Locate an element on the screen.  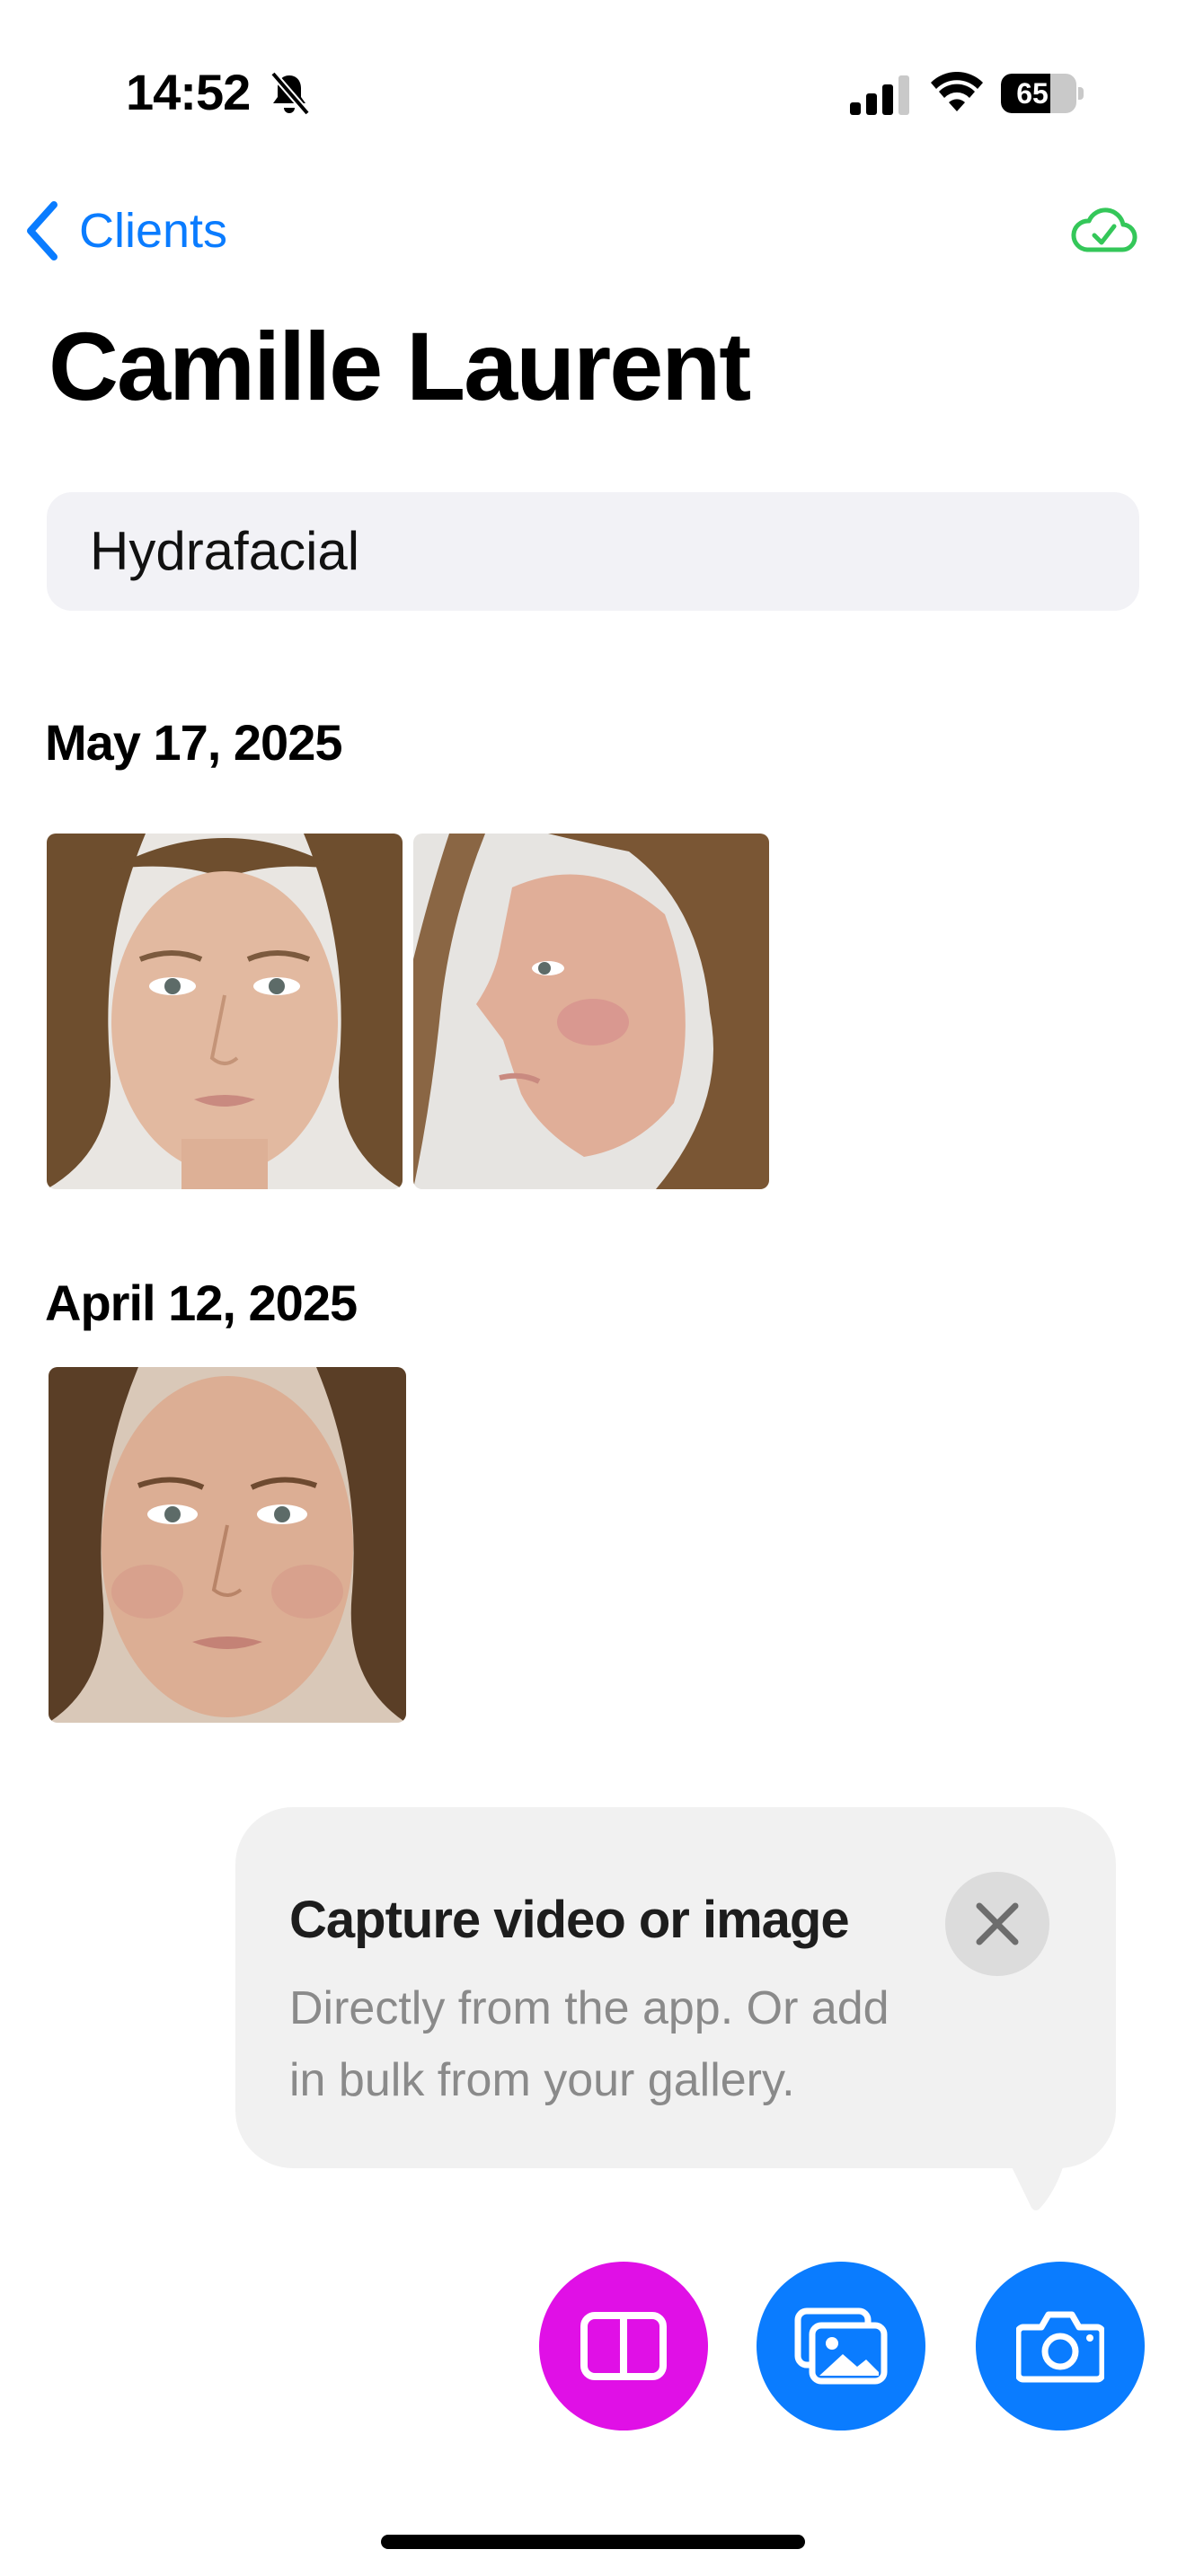
camera-button is located at coordinates (1060, 2346).